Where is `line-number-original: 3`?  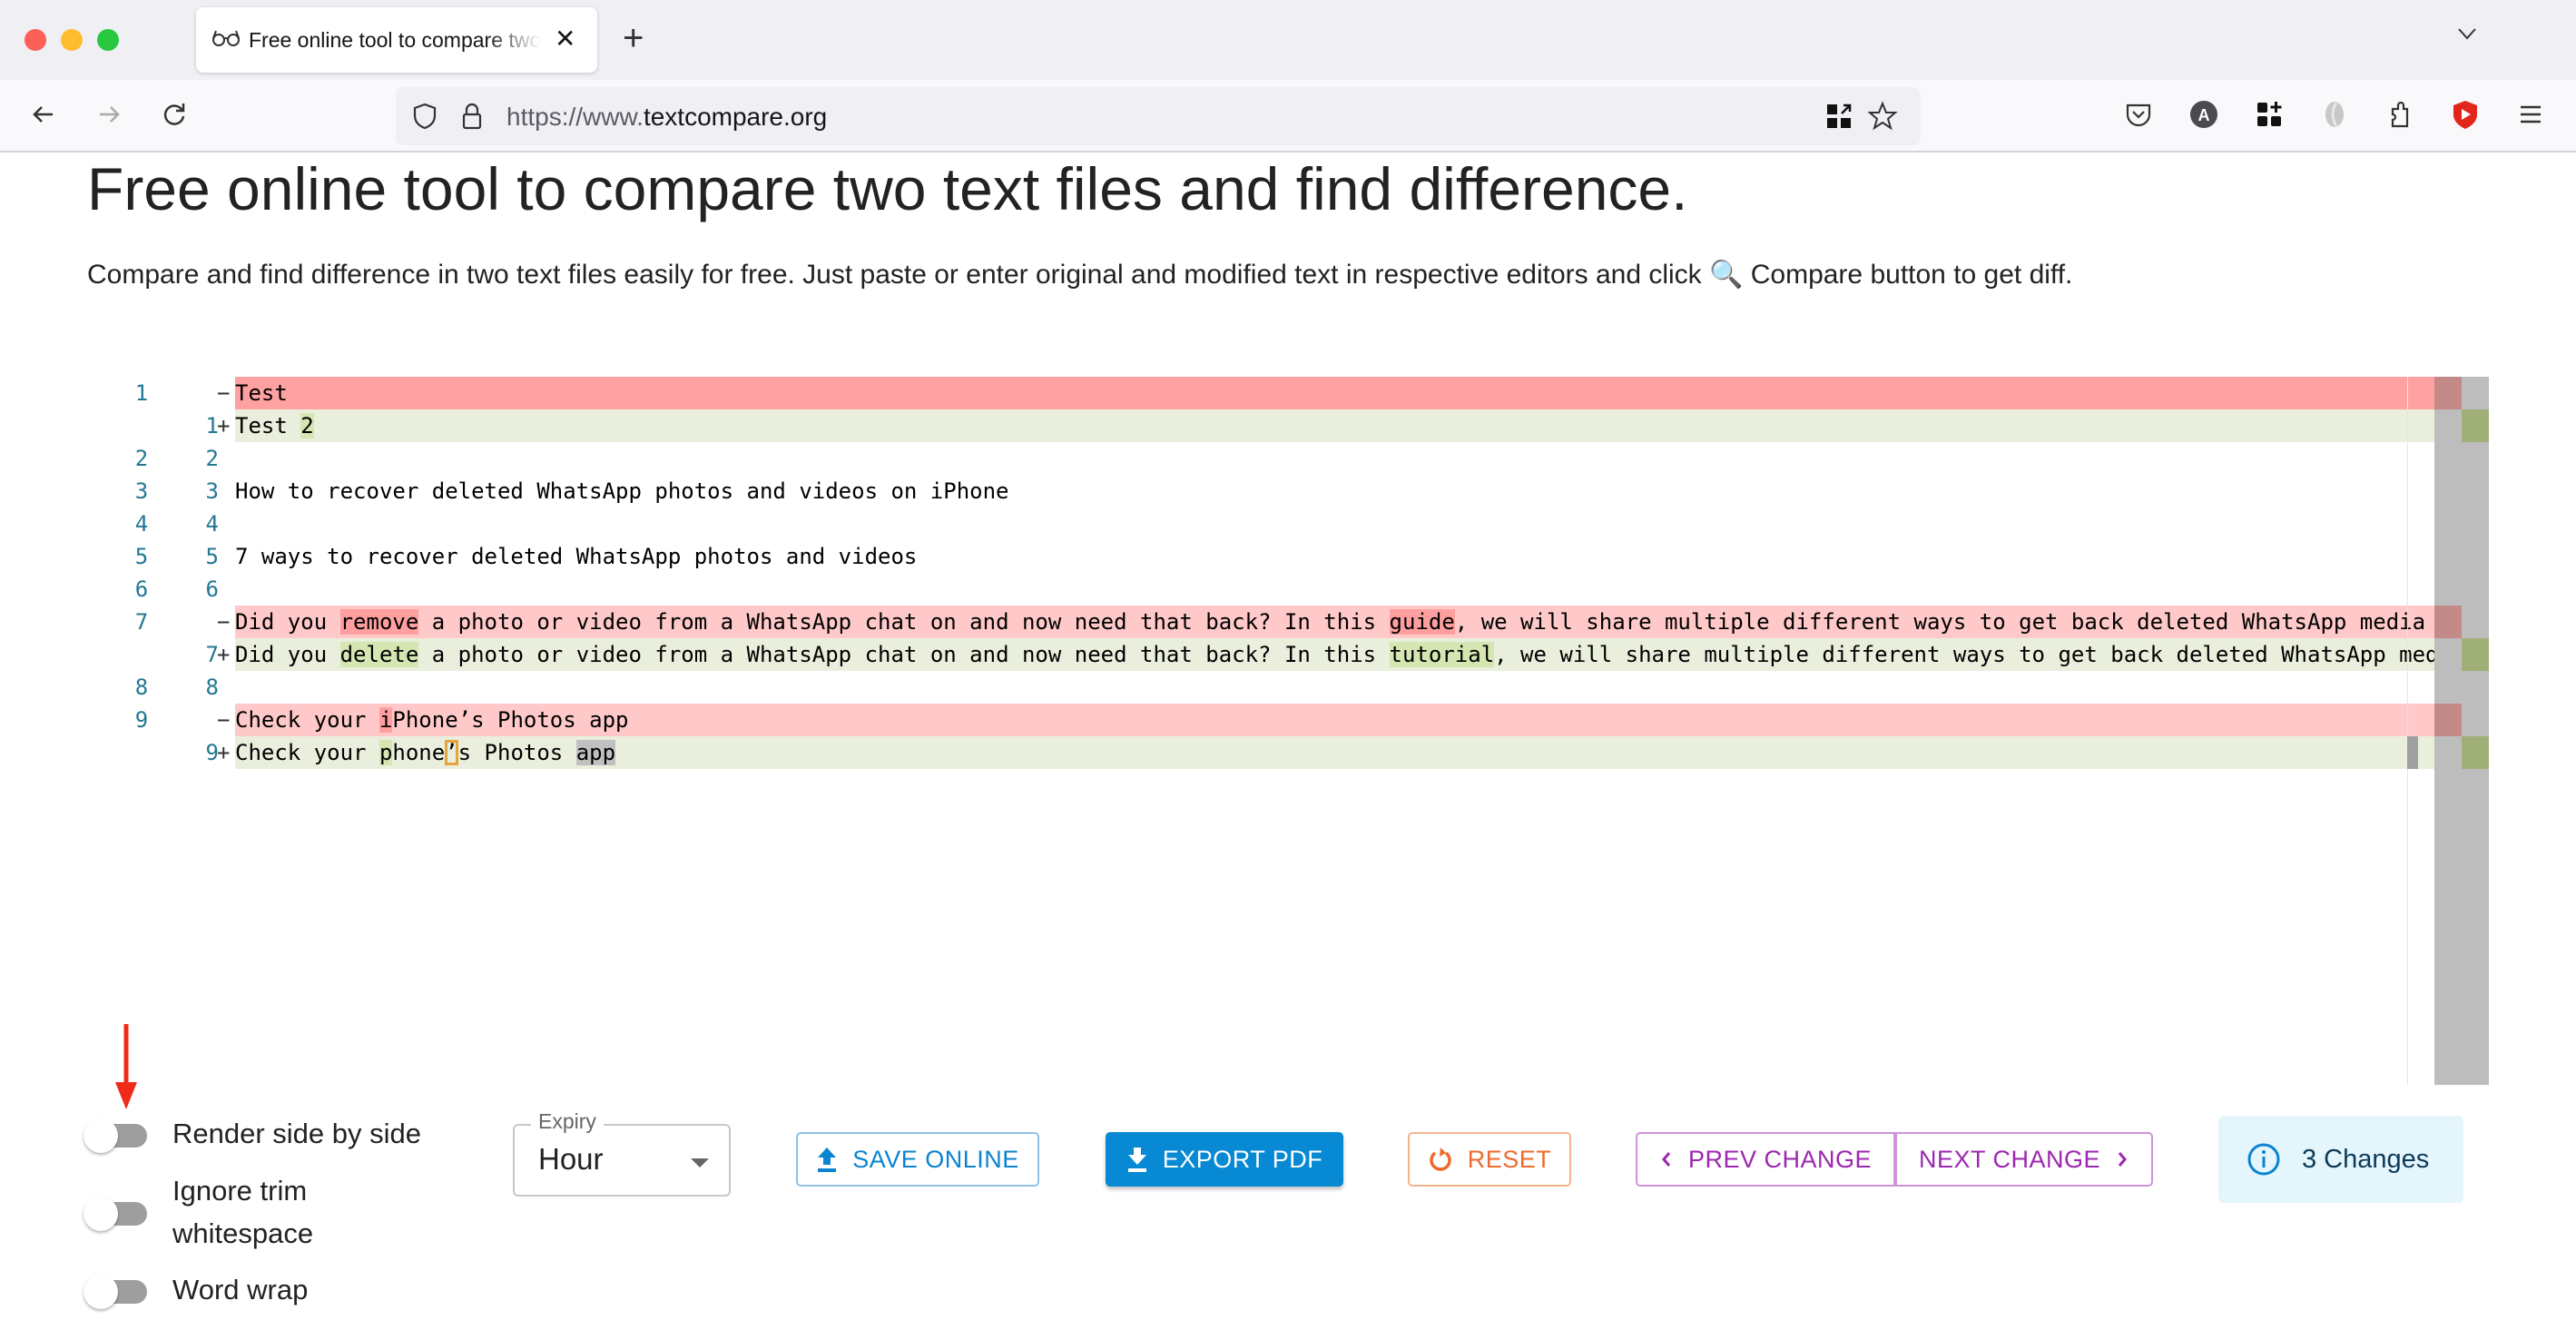
line-number-original: 3 is located at coordinates (141, 491).